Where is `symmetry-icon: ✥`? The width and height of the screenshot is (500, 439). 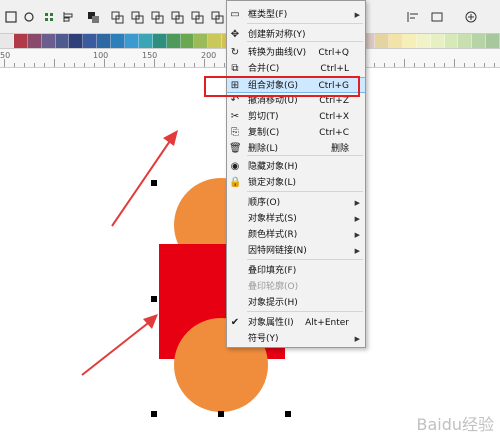 symmetry-icon: ✥ is located at coordinates (235, 34).